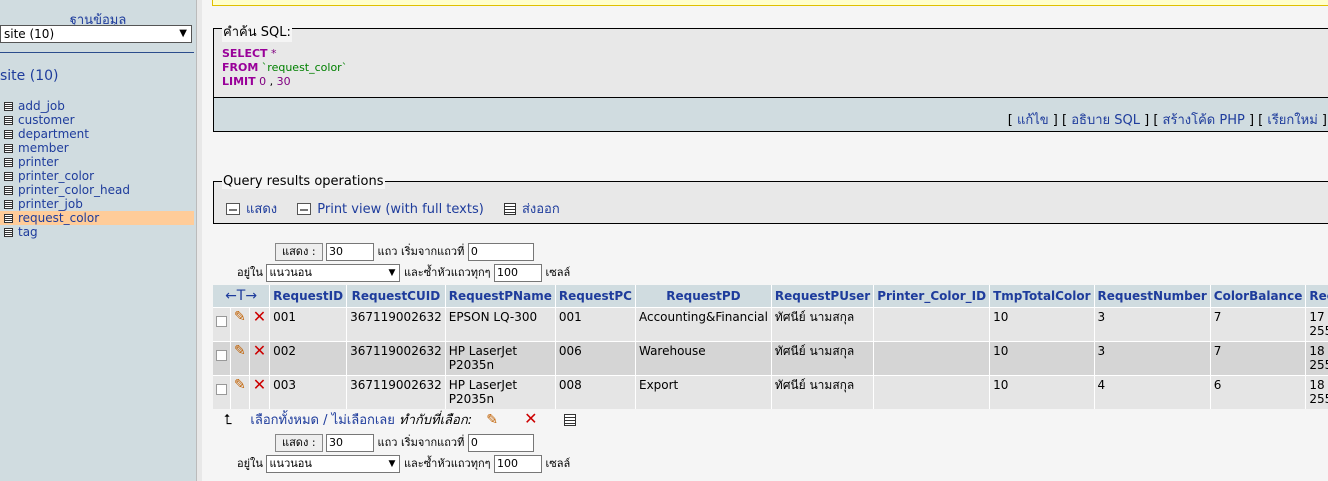 Image resolution: width=1328 pixels, height=481 pixels. Describe the element at coordinates (29, 76) in the screenshot. I see `database-title: site (10)` at that location.